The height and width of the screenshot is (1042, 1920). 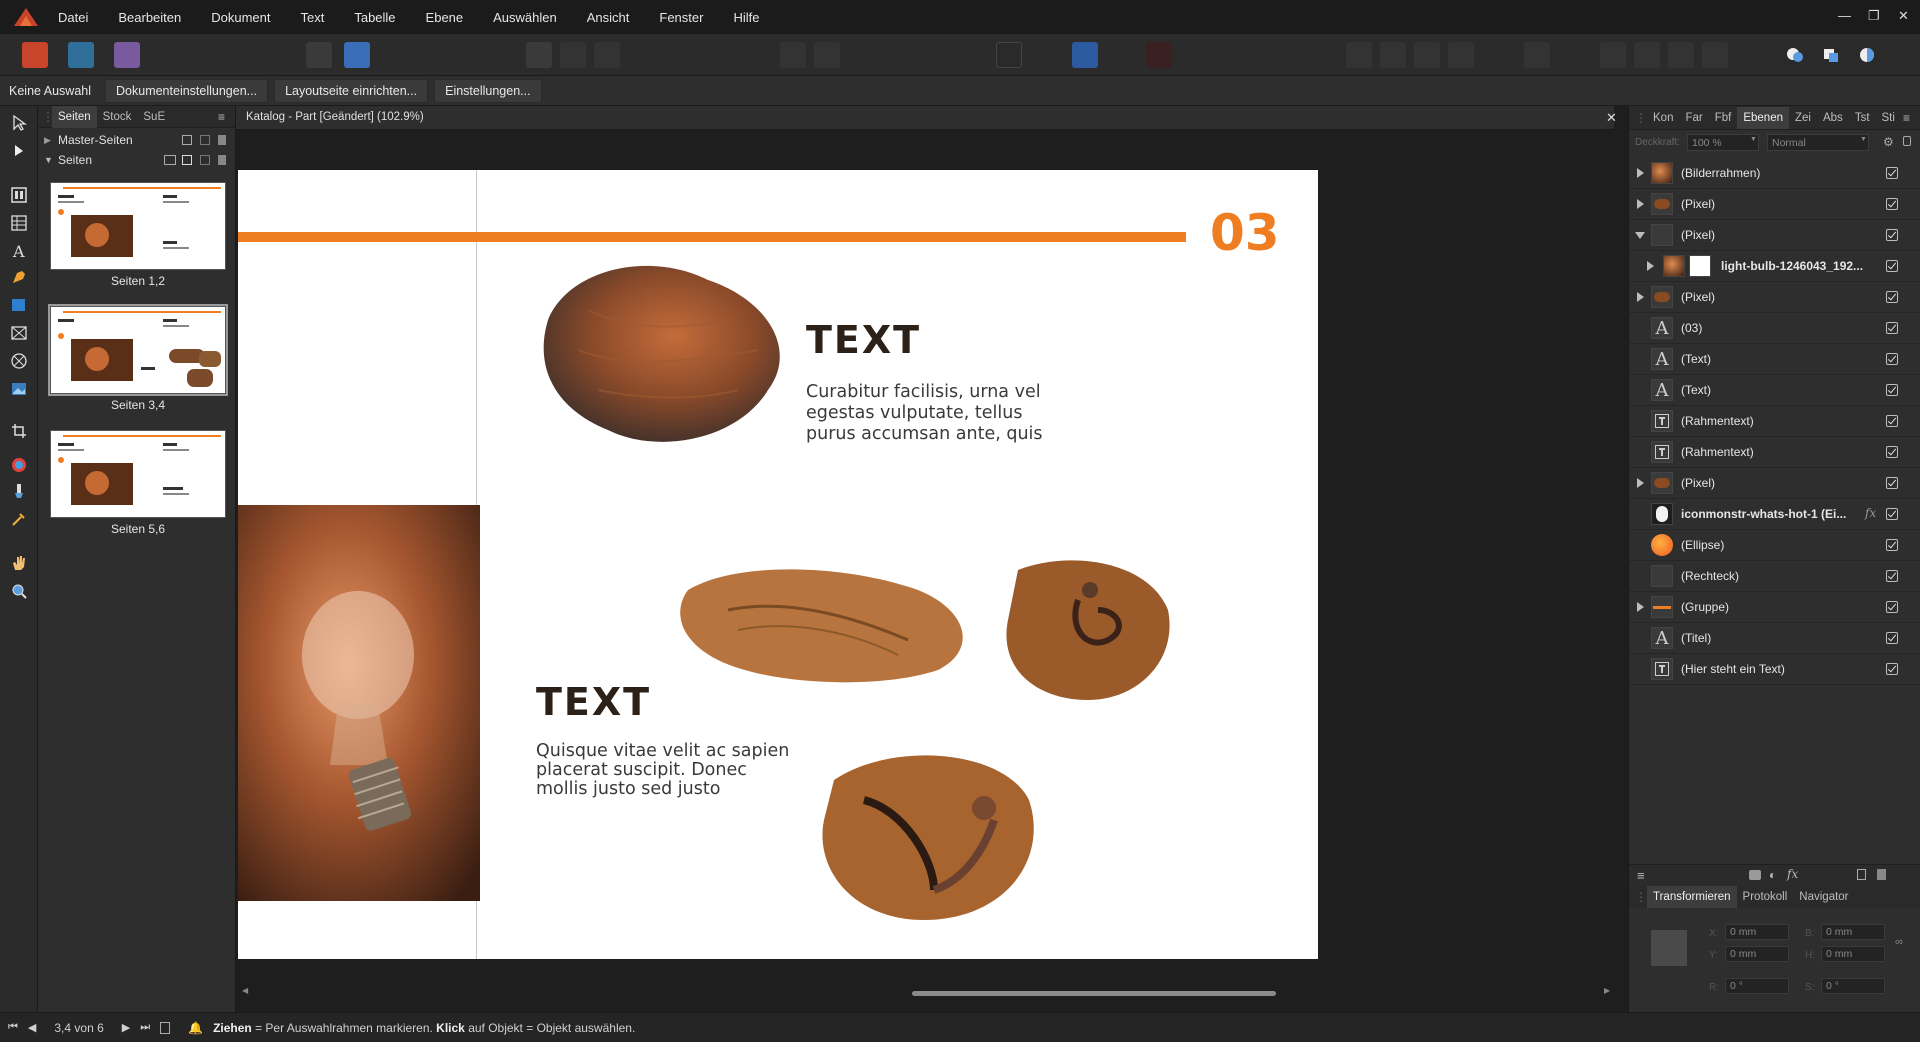 I want to click on share-icon, so click(x=357, y=55).